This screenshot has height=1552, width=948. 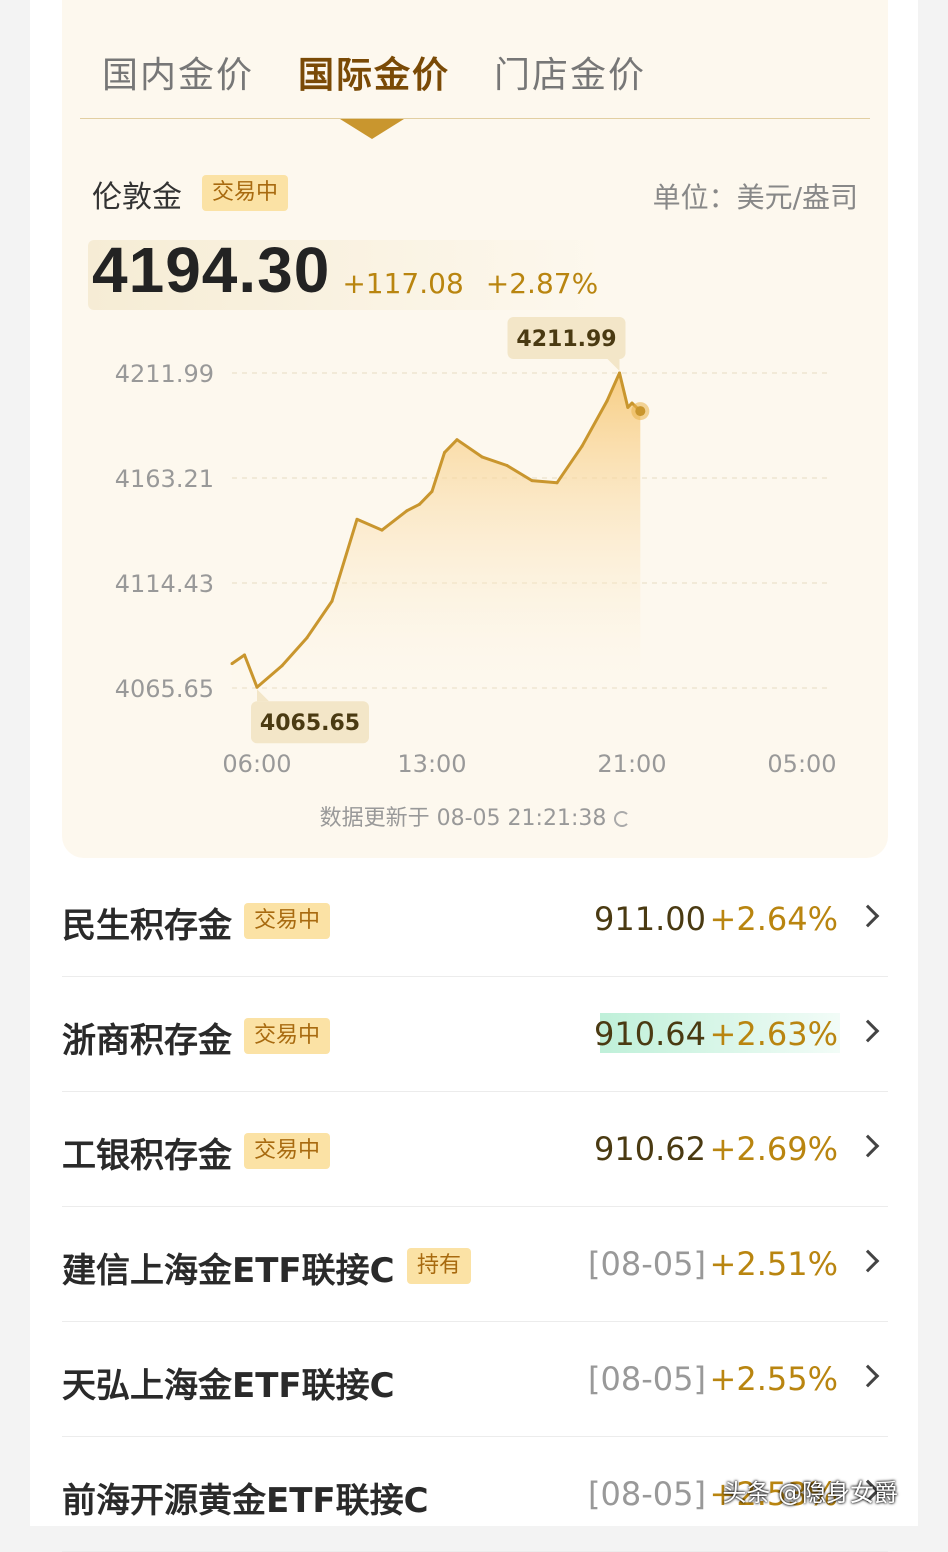 I want to click on product-change-percent: +2.55%, so click(x=773, y=1379).